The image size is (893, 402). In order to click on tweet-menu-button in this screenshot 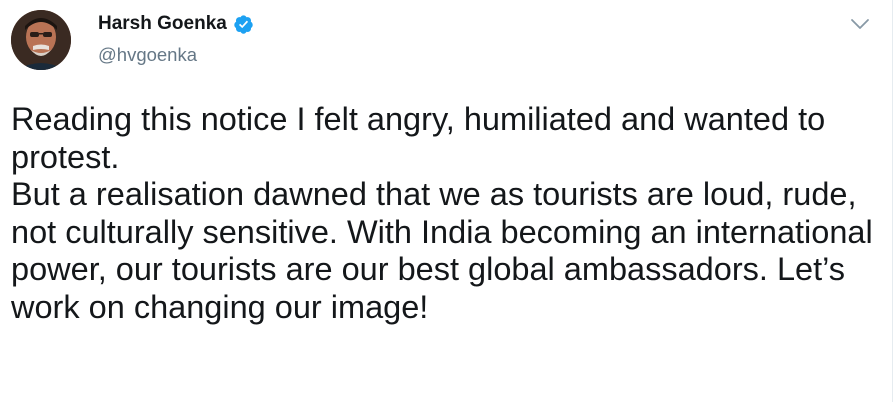, I will do `click(860, 24)`.